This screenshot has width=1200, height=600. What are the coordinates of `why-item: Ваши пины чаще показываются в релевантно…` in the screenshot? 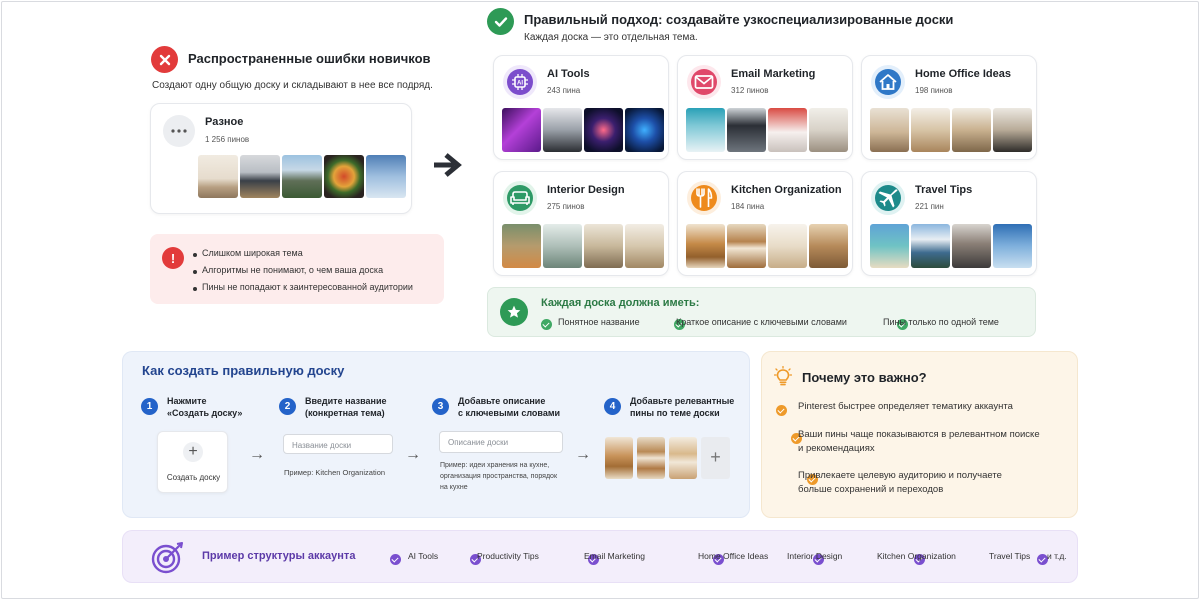 It's located at (919, 434).